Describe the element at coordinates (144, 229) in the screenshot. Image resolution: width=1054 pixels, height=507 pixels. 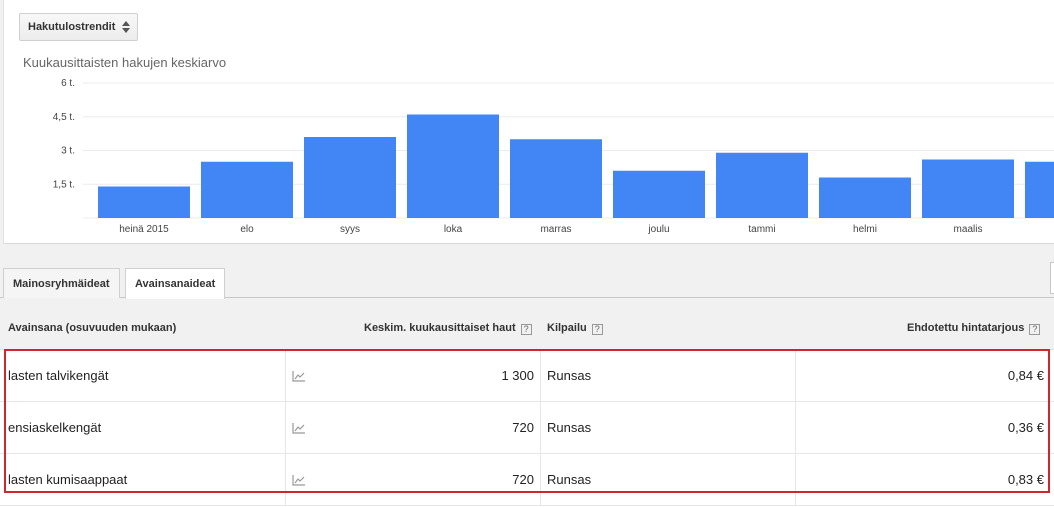
I see `x-tick-label: heinä 2015` at that location.